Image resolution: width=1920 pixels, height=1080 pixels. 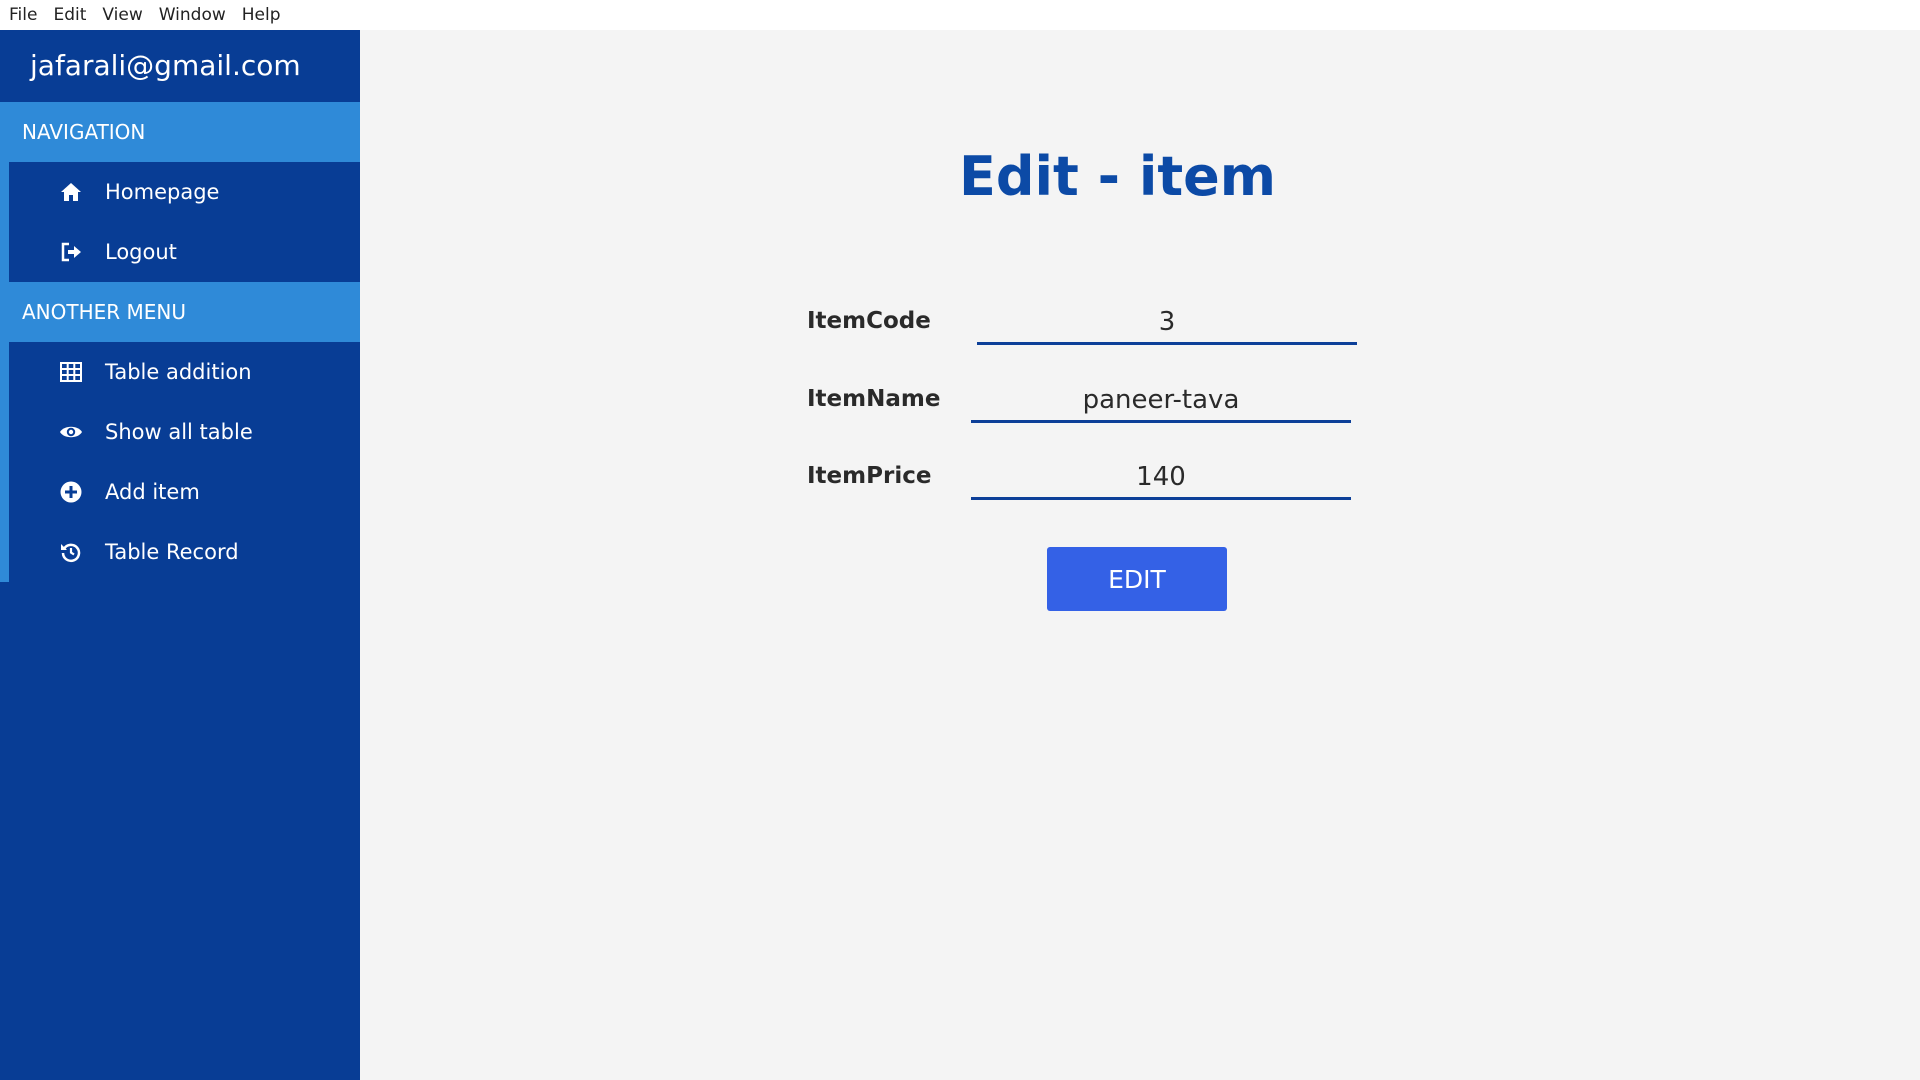 What do you see at coordinates (24, 15) in the screenshot?
I see `menu-file: File` at bounding box center [24, 15].